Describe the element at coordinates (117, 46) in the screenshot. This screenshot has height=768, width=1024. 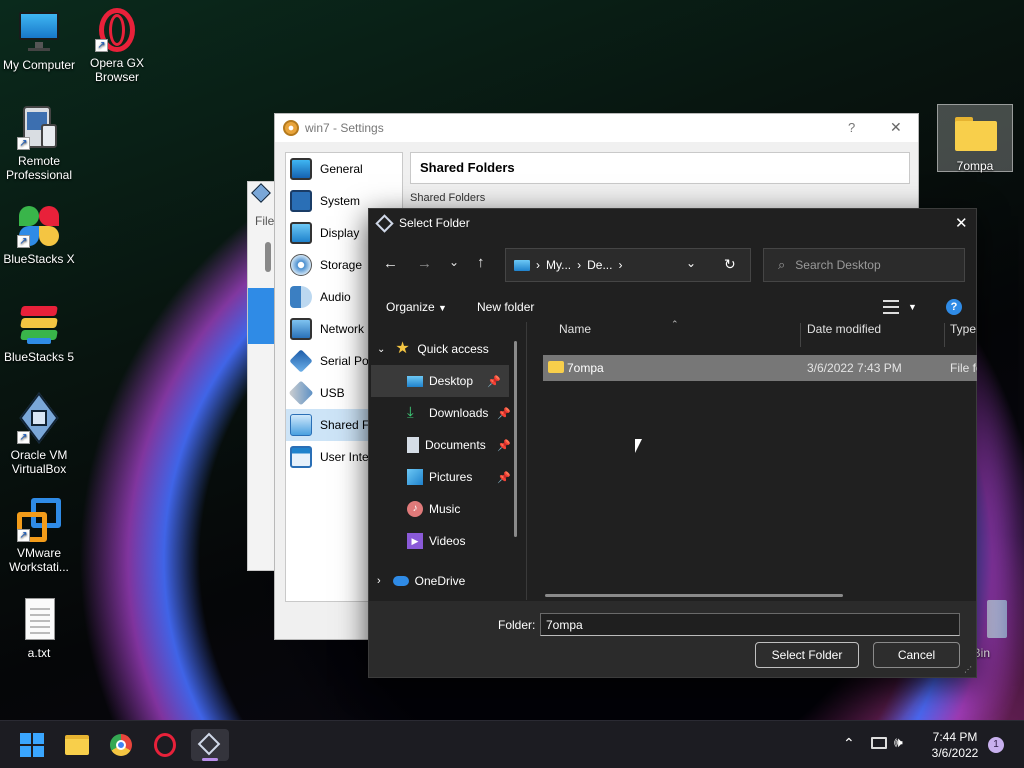
I see `desktop-icon-opera-gx: ↗ Opera GX Browser` at that location.